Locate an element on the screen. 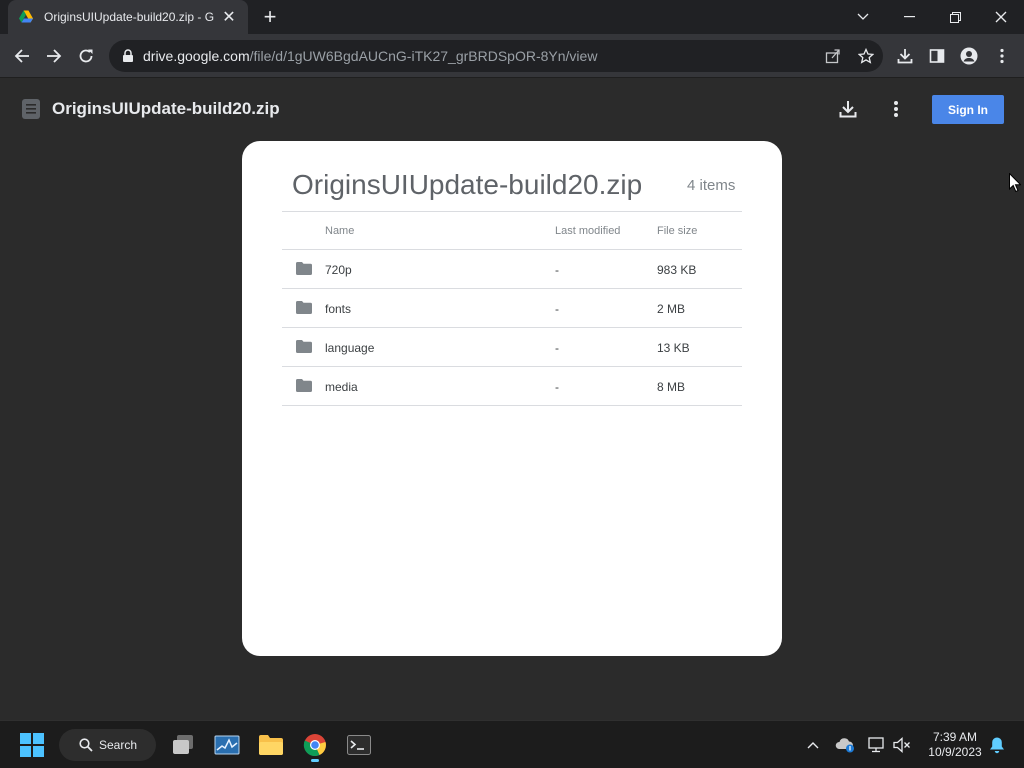 This screenshot has height=768, width=1024. archive-file-icon is located at coordinates (31, 109).